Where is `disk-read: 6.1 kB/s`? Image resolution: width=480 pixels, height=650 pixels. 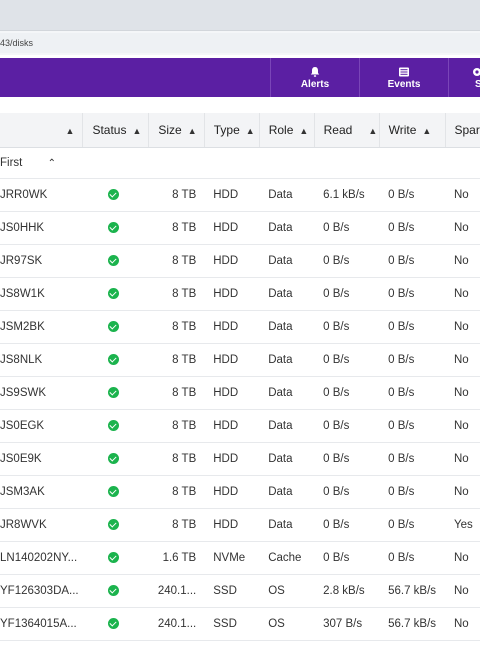
disk-read: 6.1 kB/s is located at coordinates (347, 195).